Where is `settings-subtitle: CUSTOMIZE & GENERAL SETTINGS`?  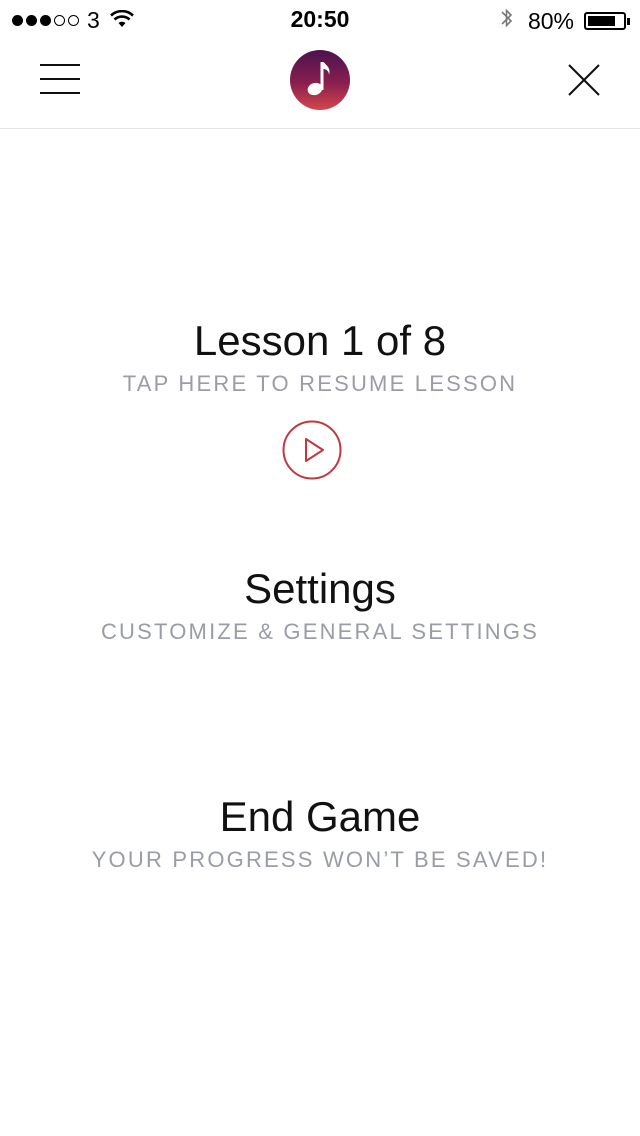 settings-subtitle: CUSTOMIZE & GENERAL SETTINGS is located at coordinates (320, 631).